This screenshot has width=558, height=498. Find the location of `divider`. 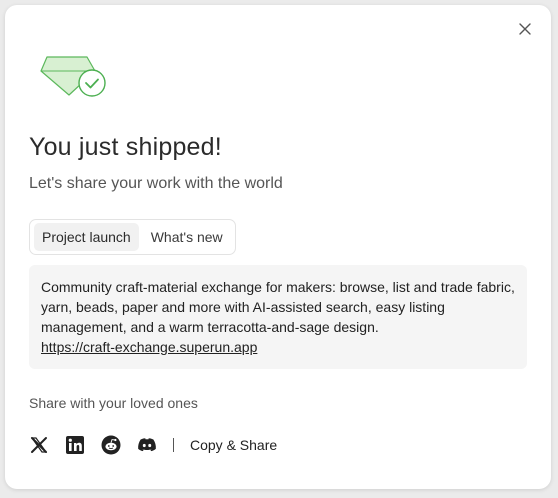

divider is located at coordinates (173, 445).